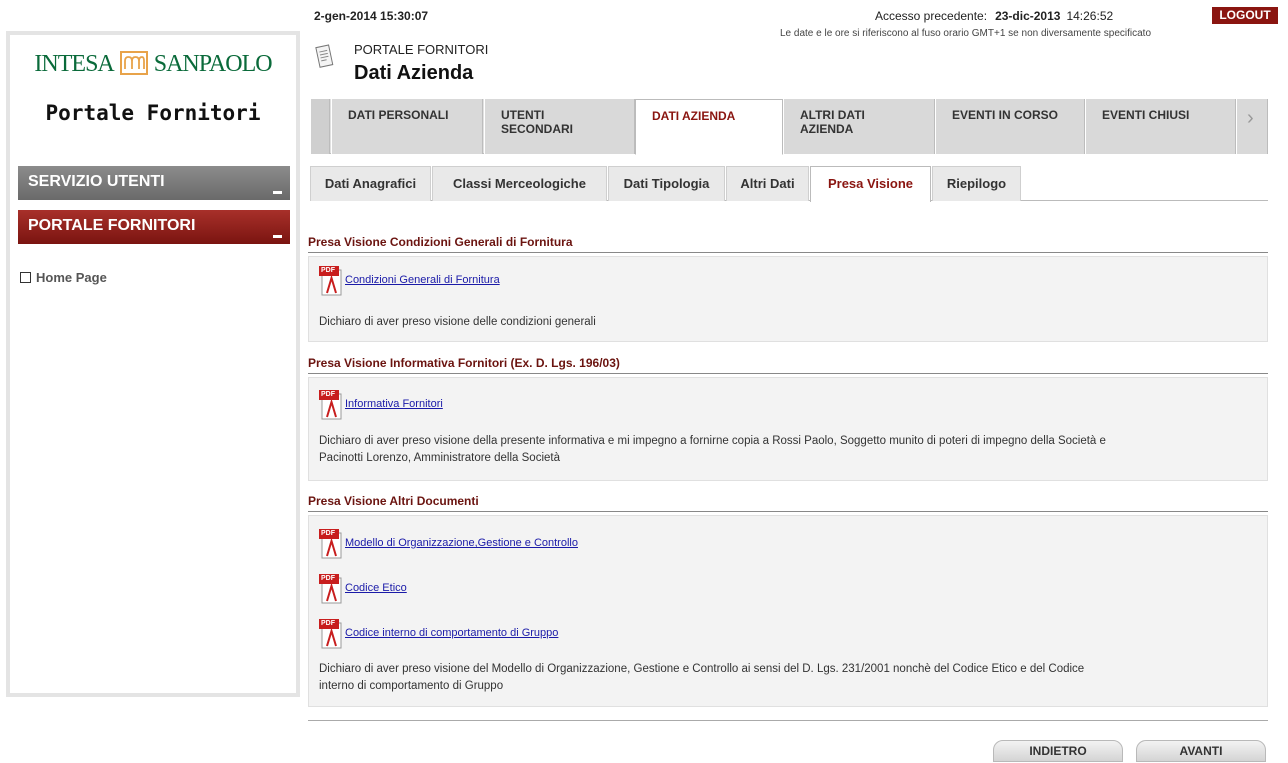 This screenshot has width=1288, height=763. I want to click on logout-button: LOGOUT, so click(1245, 15).